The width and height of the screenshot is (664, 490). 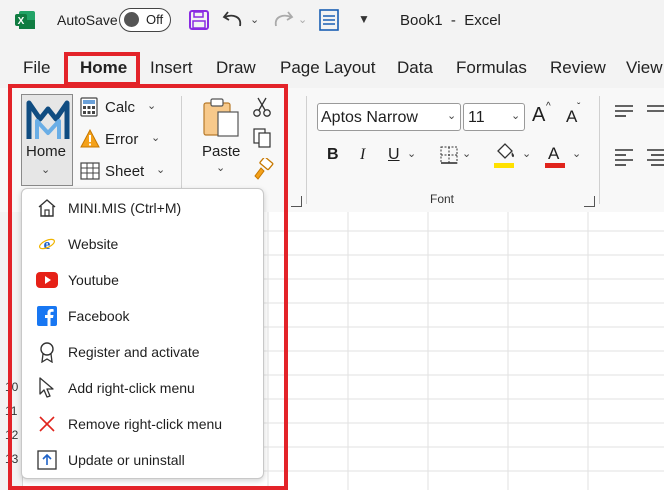 I want to click on highlight-box-home-tab, so click(x=102, y=69).